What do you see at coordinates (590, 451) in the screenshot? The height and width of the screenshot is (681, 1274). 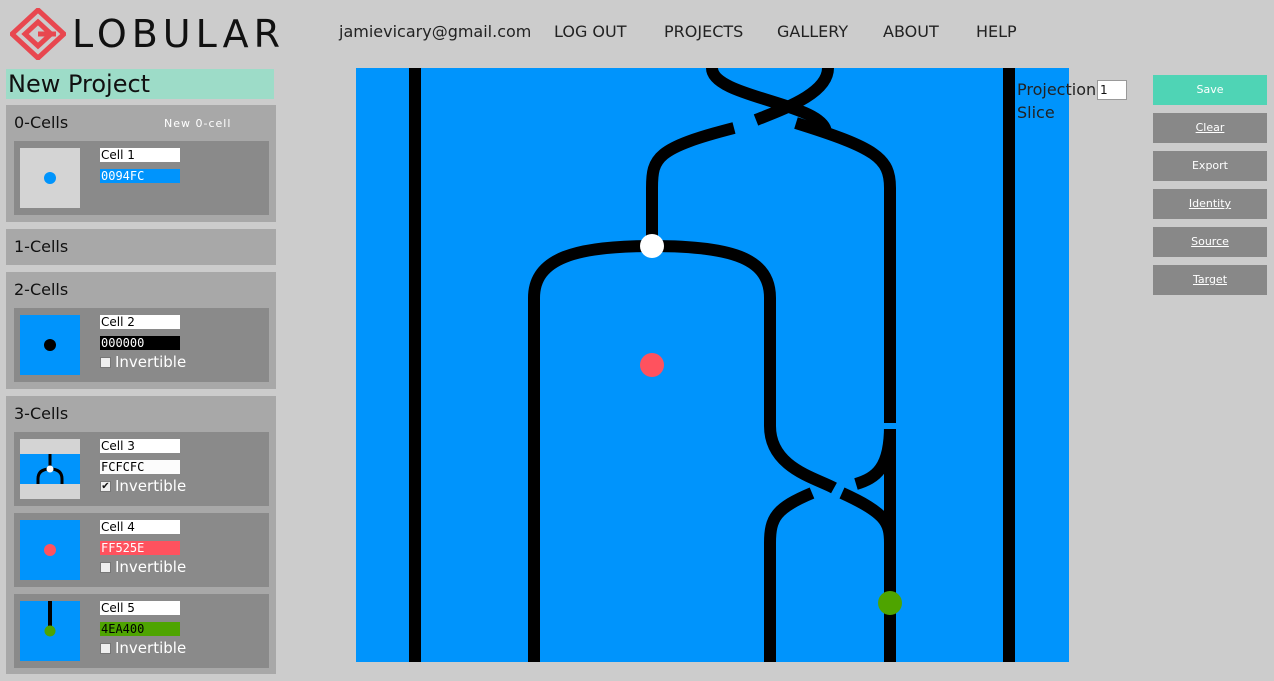 I see `vertex-left-branch` at bounding box center [590, 451].